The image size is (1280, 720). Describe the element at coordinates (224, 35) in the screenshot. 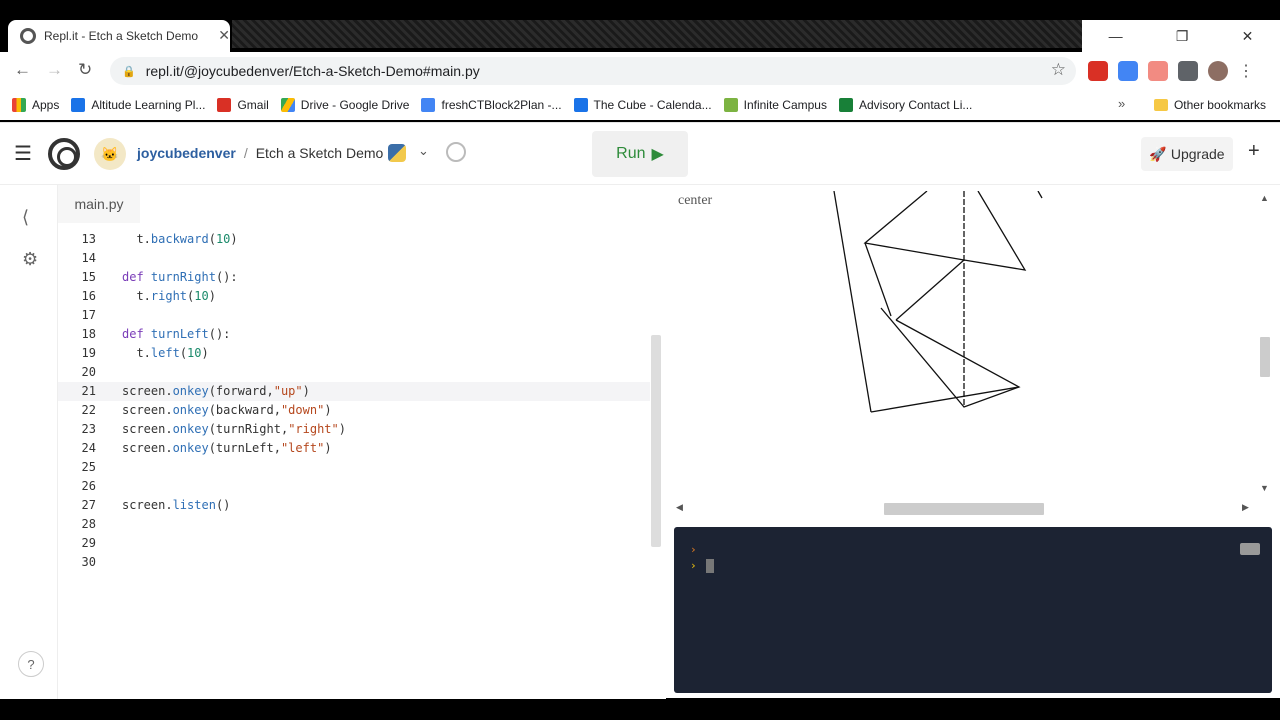

I see `close-tab-icon: ✕` at that location.